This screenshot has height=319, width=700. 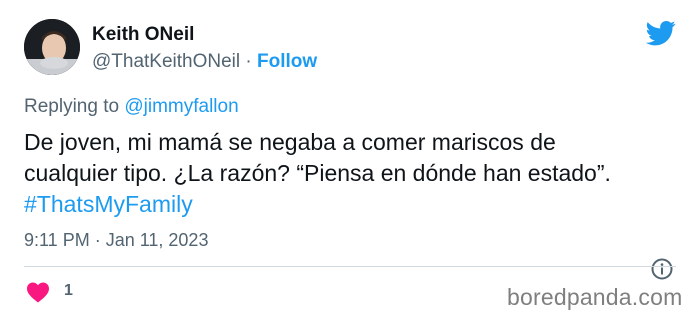 I want to click on twitter-bird-icon, so click(x=661, y=33).